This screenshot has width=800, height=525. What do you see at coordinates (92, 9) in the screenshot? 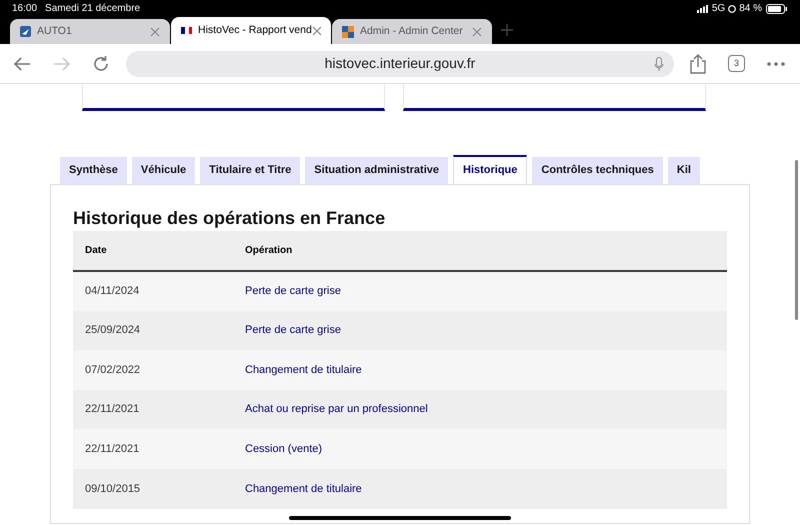
I see `status-date: Samedi 21 décembre` at bounding box center [92, 9].